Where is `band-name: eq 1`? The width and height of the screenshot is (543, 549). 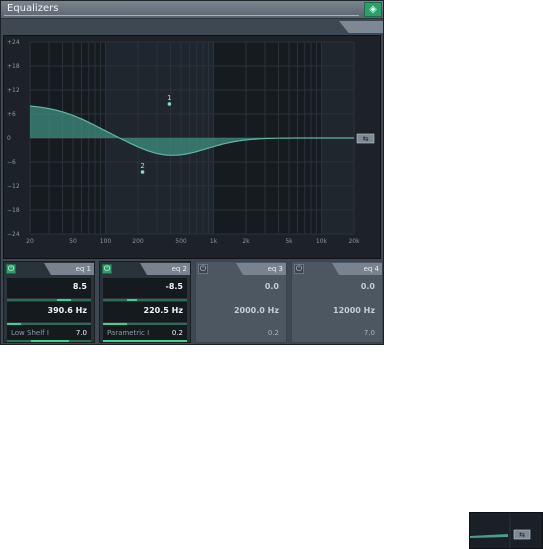
band-name: eq 1 is located at coordinates (83, 269).